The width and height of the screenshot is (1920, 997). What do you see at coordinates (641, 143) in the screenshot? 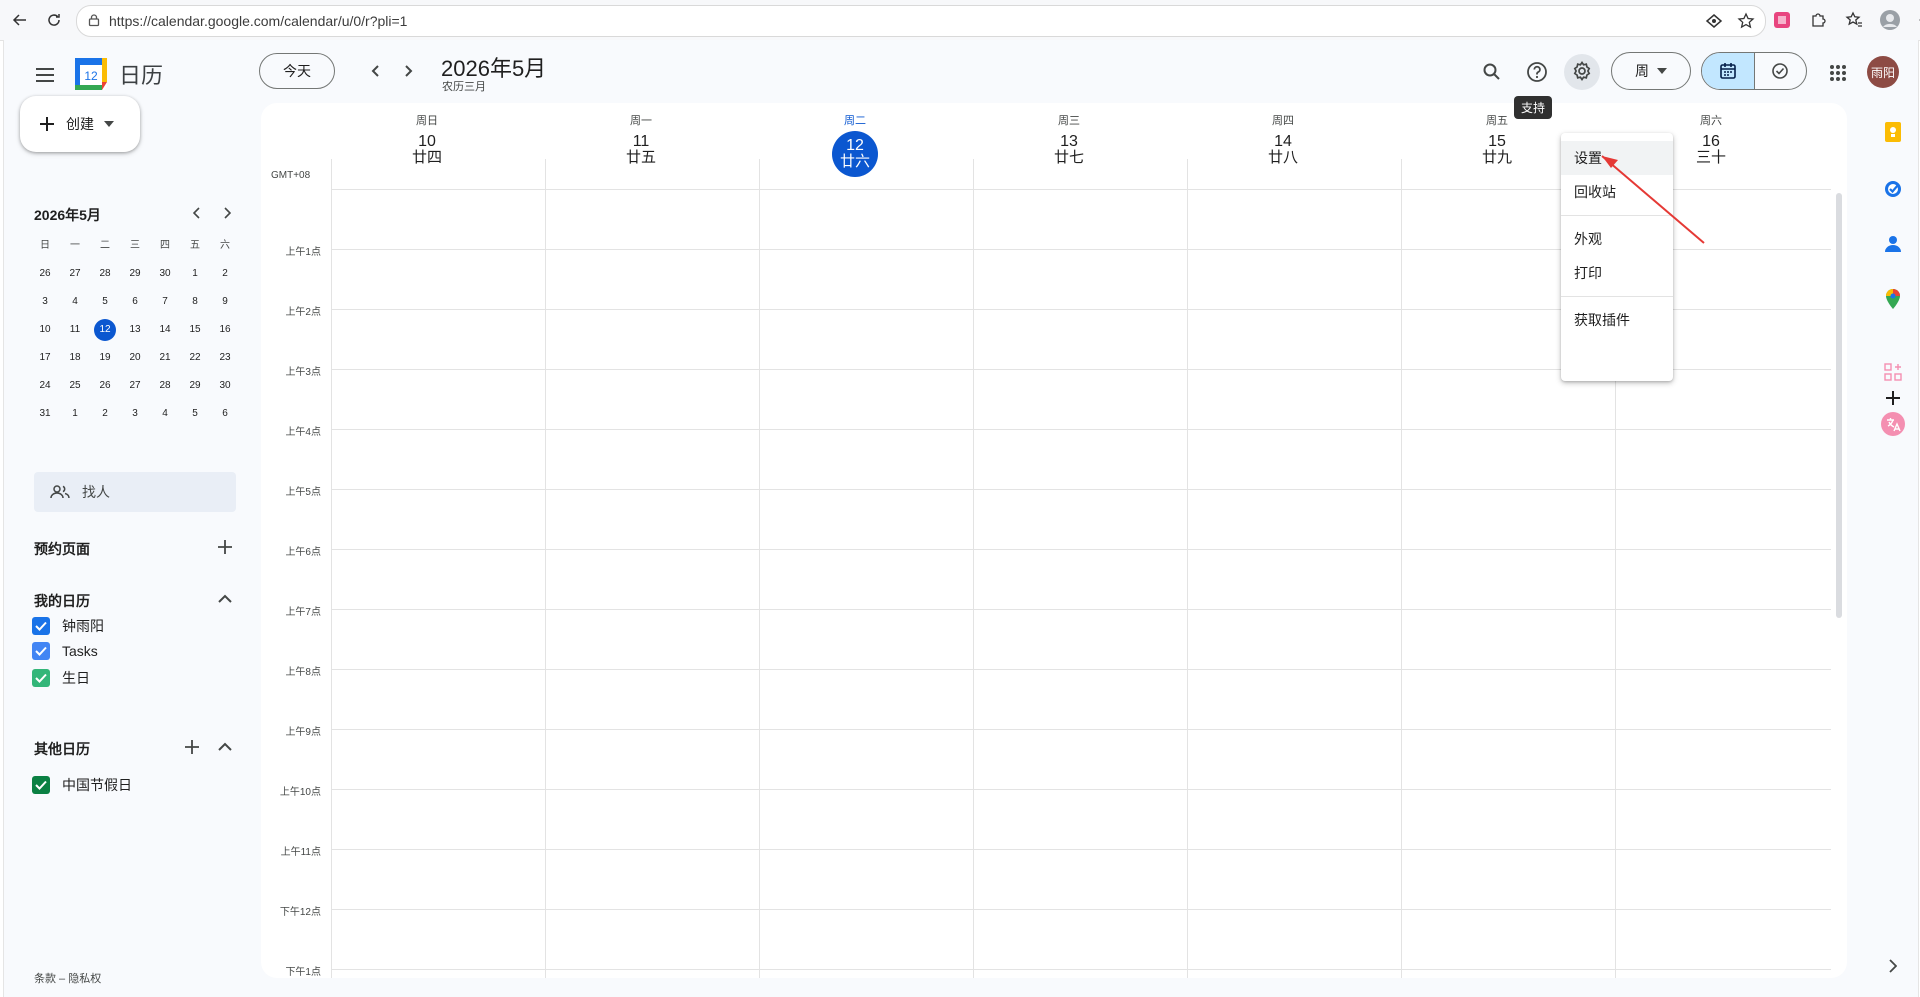
I see `day-header: 周一 11 廿五` at bounding box center [641, 143].